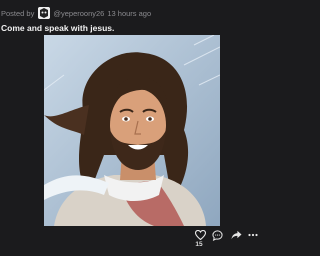 The height and width of the screenshot is (256, 320). Describe the element at coordinates (199, 244) in the screenshot. I see `like-count: 15` at that location.